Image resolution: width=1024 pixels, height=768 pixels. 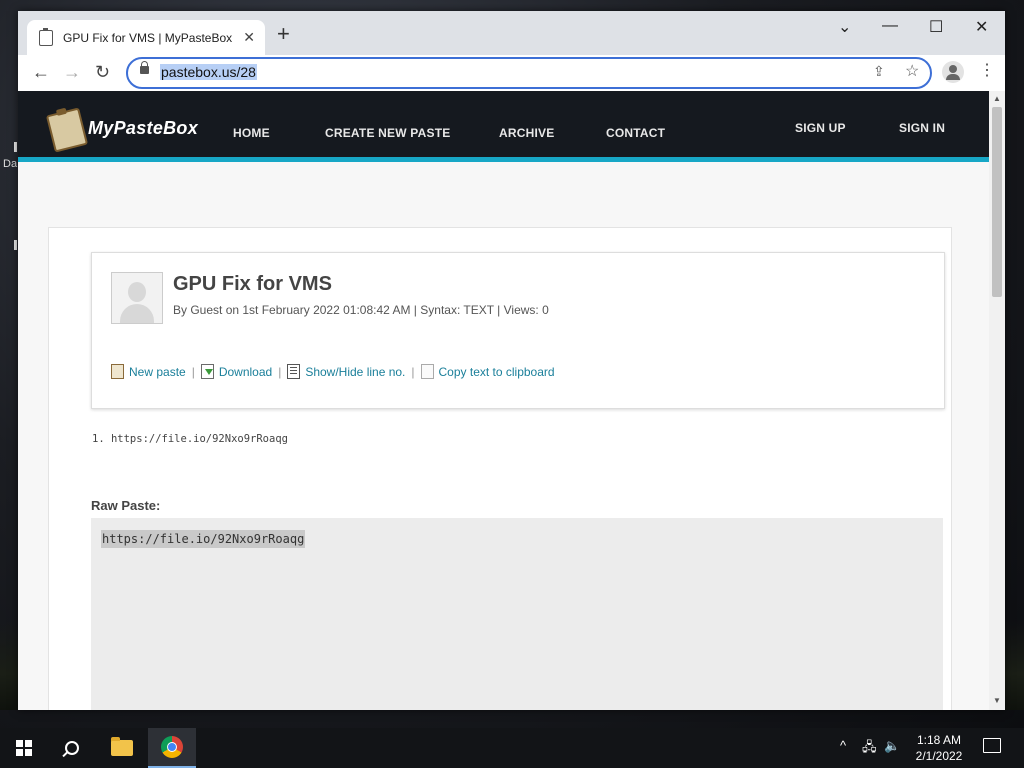 I want to click on download-icon, so click(x=207, y=371).